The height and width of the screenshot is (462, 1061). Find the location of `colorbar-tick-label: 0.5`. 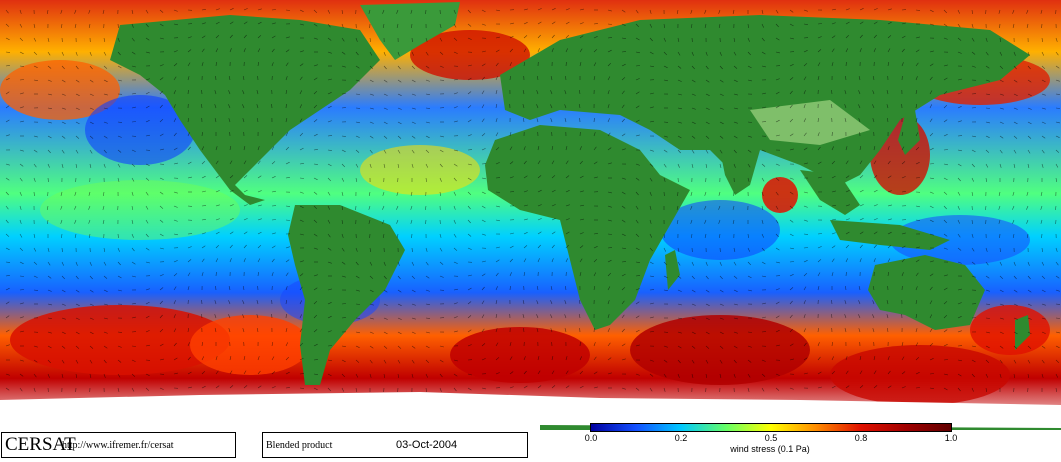

colorbar-tick-label: 0.5 is located at coordinates (771, 438).